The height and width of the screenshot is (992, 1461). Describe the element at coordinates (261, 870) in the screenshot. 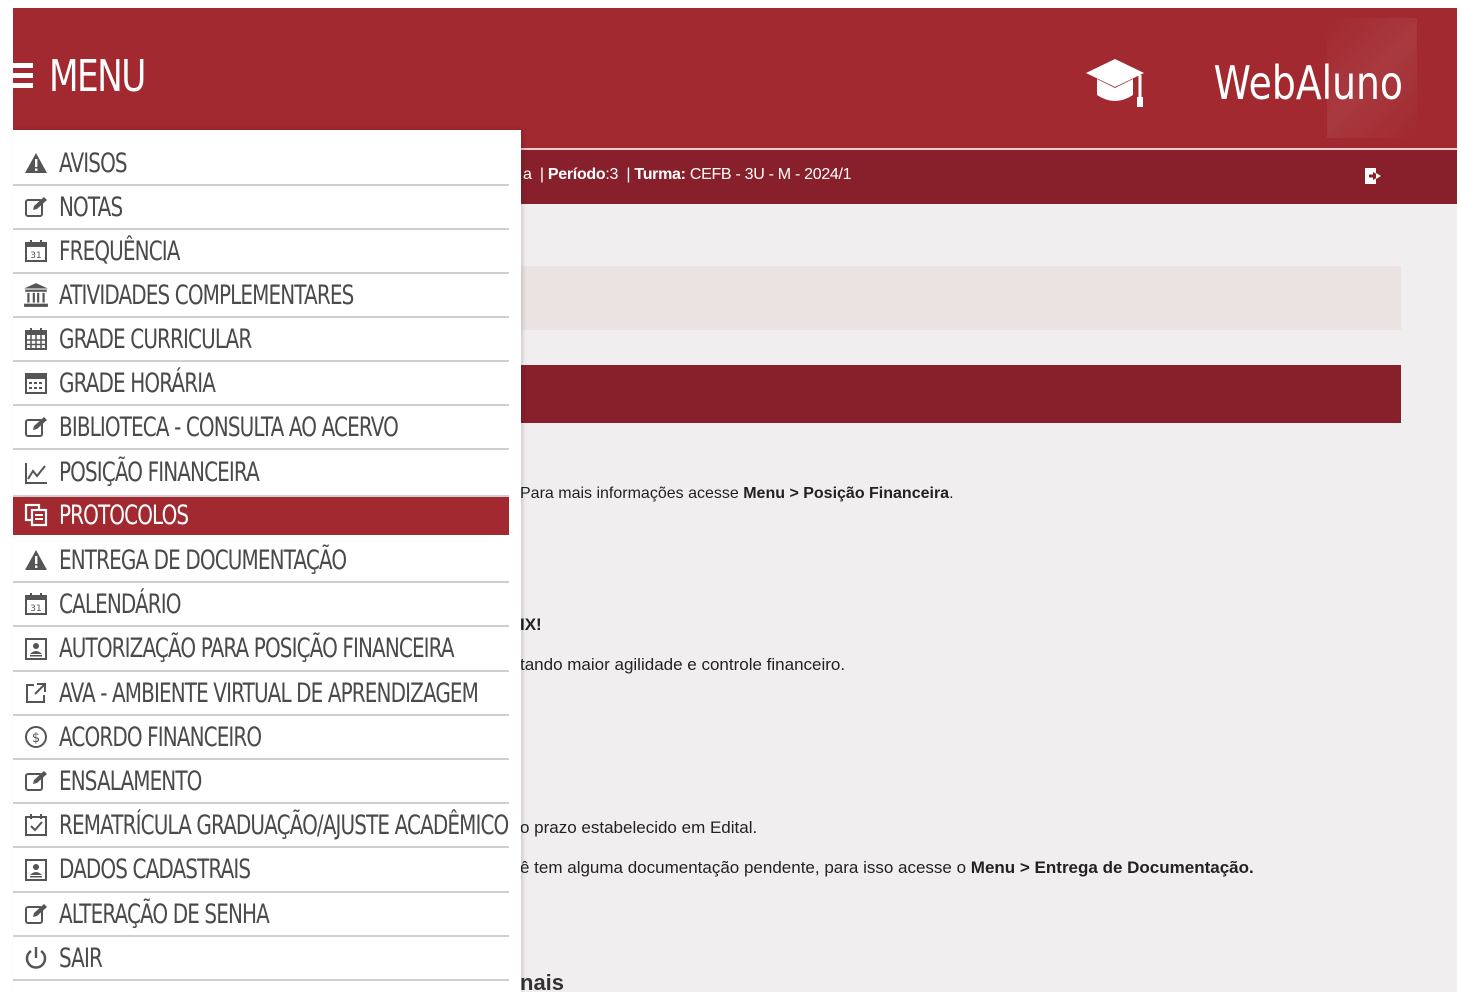

I see `sidebar-item-dados-cadastrais: DADOS CADASTRAIS` at that location.